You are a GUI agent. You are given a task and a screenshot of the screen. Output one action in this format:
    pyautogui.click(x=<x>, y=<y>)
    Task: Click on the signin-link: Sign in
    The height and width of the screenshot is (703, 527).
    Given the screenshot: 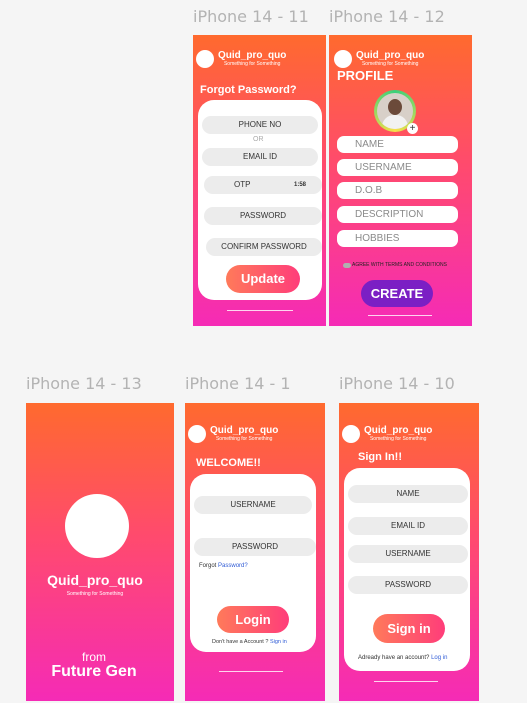 What is the action you would take?
    pyautogui.click(x=278, y=642)
    